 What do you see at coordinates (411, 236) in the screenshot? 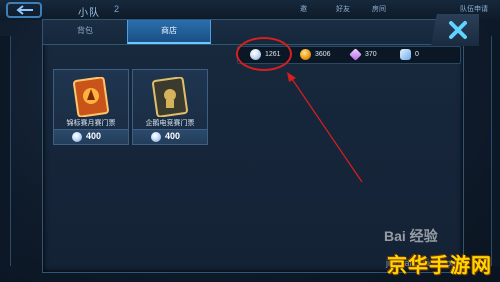
I see `baidu-watermark: Bai 经验` at bounding box center [411, 236].